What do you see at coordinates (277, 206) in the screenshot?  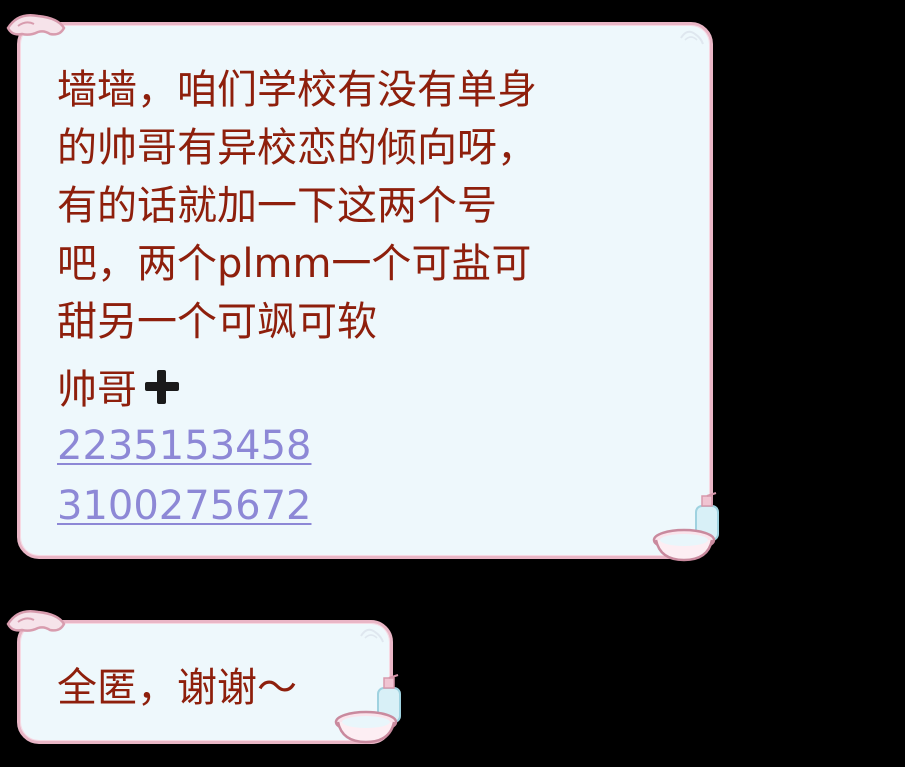 I see `message-line: 有的话就加一下这两个号` at bounding box center [277, 206].